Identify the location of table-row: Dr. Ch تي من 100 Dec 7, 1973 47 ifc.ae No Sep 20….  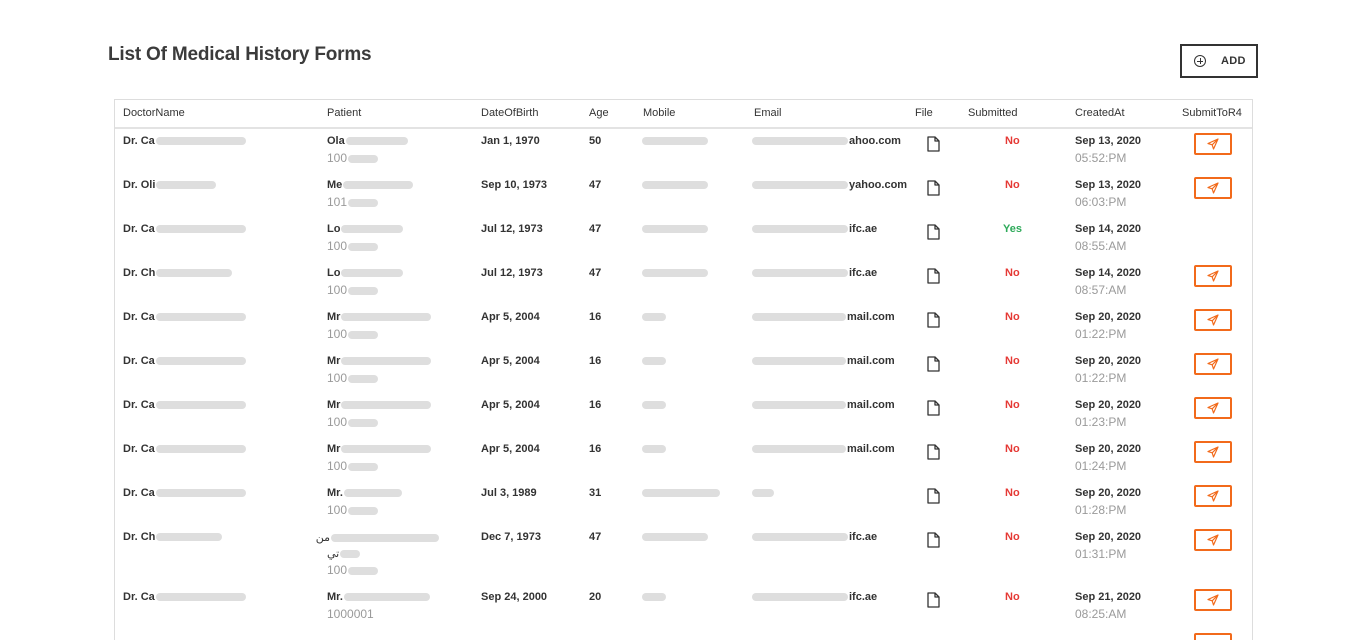
(683, 550).